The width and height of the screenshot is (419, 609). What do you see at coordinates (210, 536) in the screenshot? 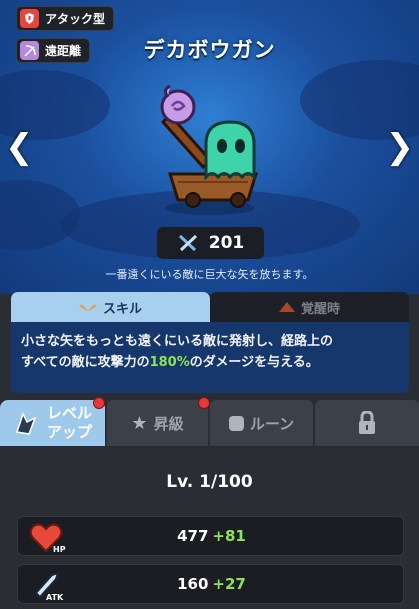
I see `hp-stat-row: HP 477 +81` at bounding box center [210, 536].